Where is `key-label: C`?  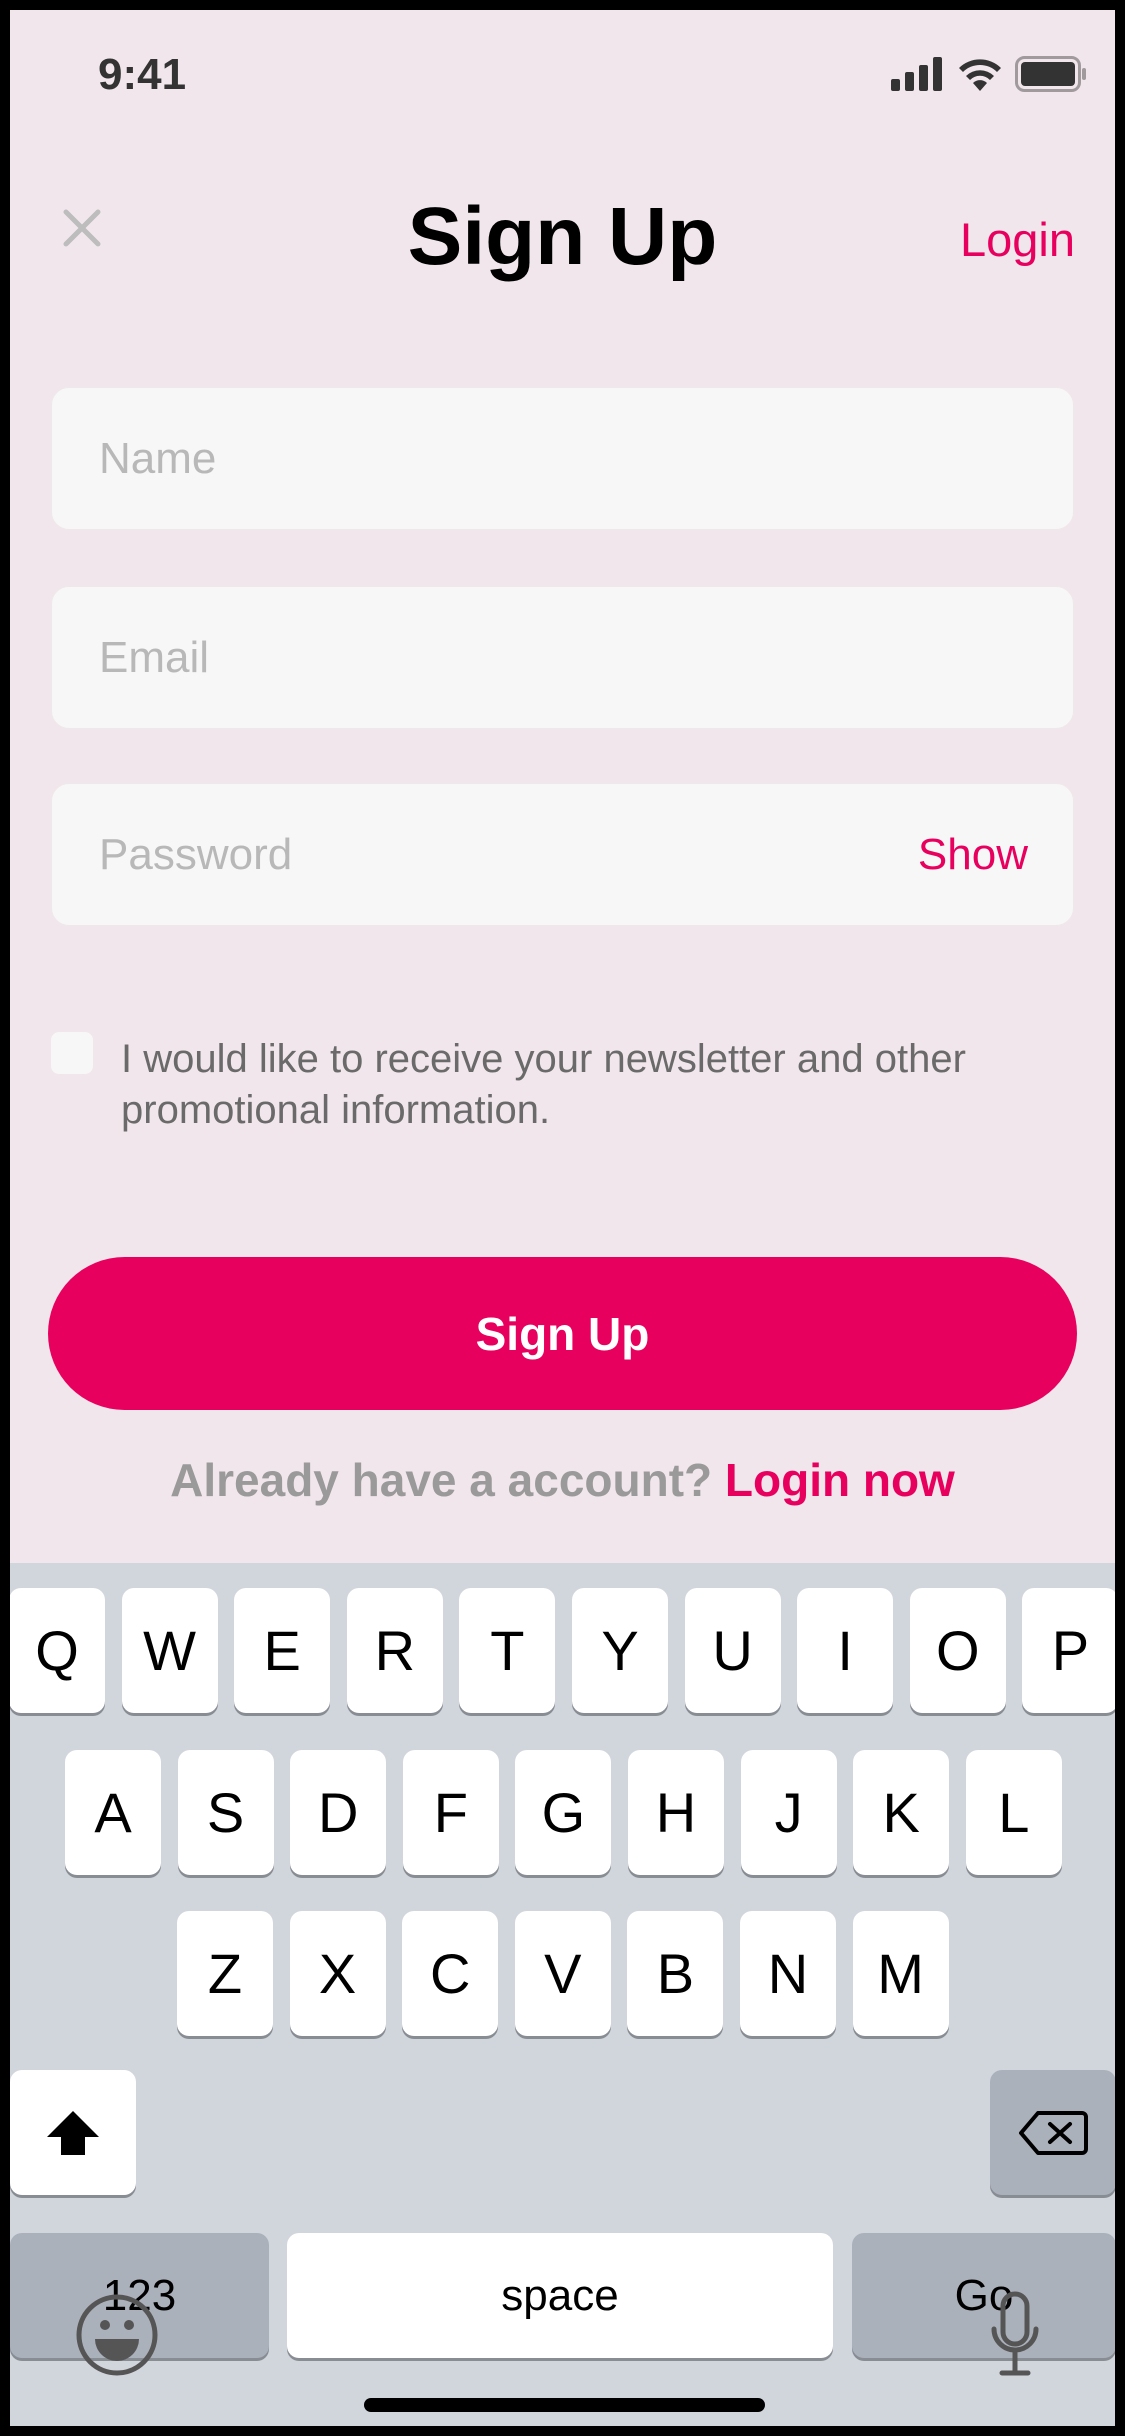
key-label: C is located at coordinates (450, 1973).